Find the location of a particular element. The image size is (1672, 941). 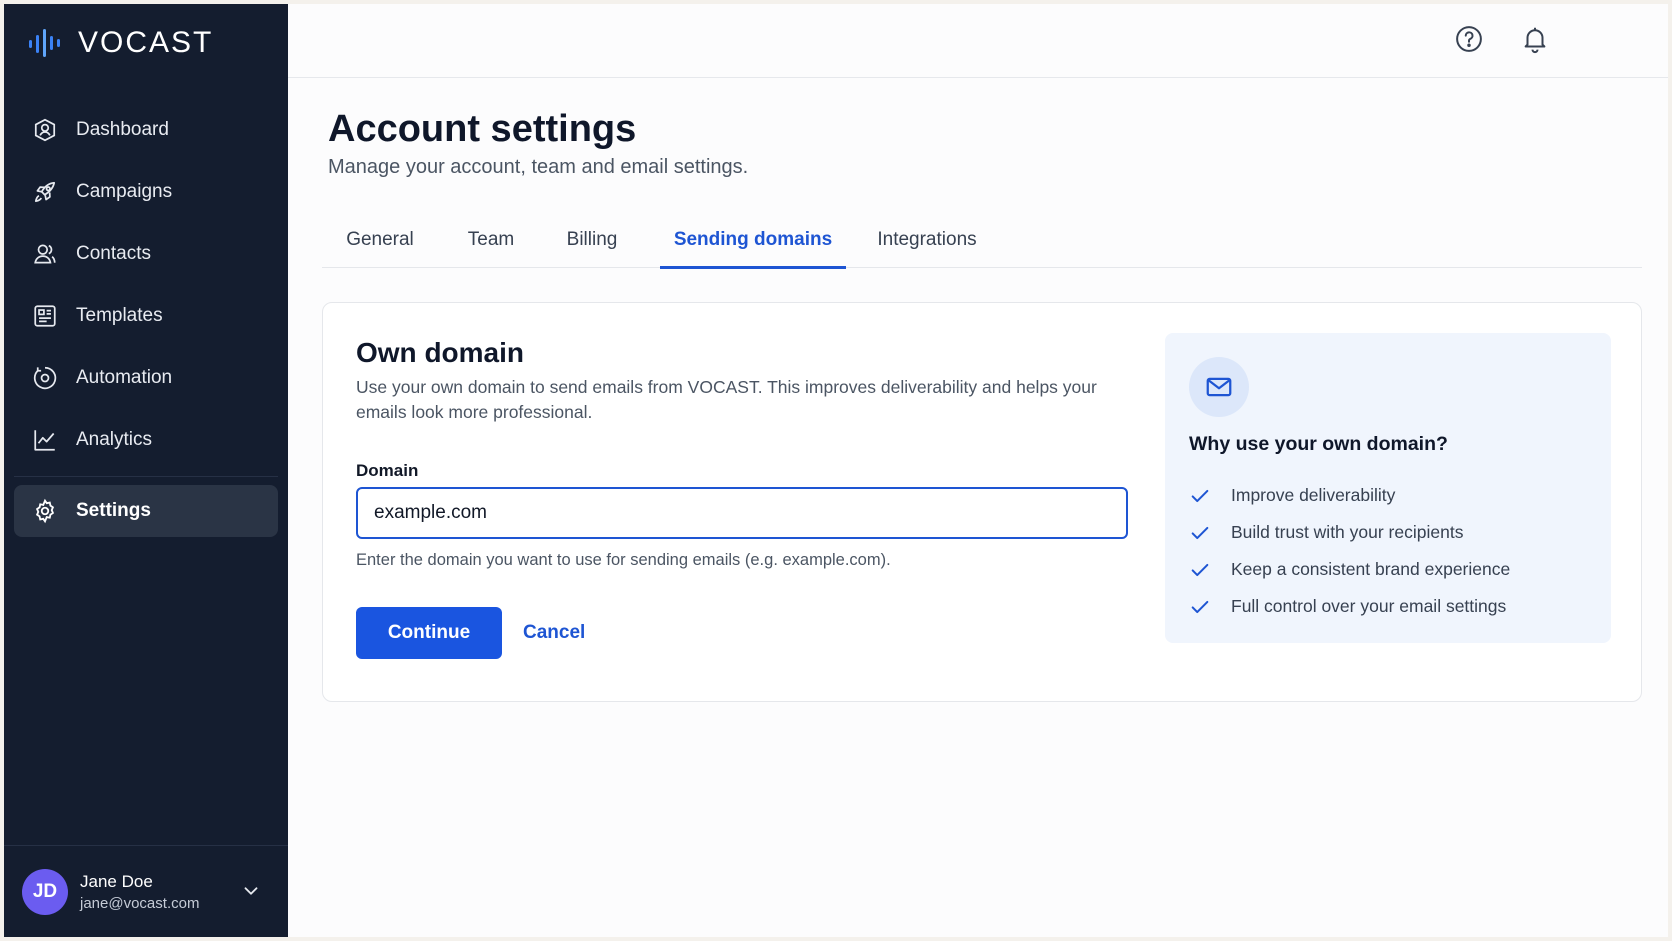

benefit-text: Improve deliverability is located at coordinates (1313, 495).